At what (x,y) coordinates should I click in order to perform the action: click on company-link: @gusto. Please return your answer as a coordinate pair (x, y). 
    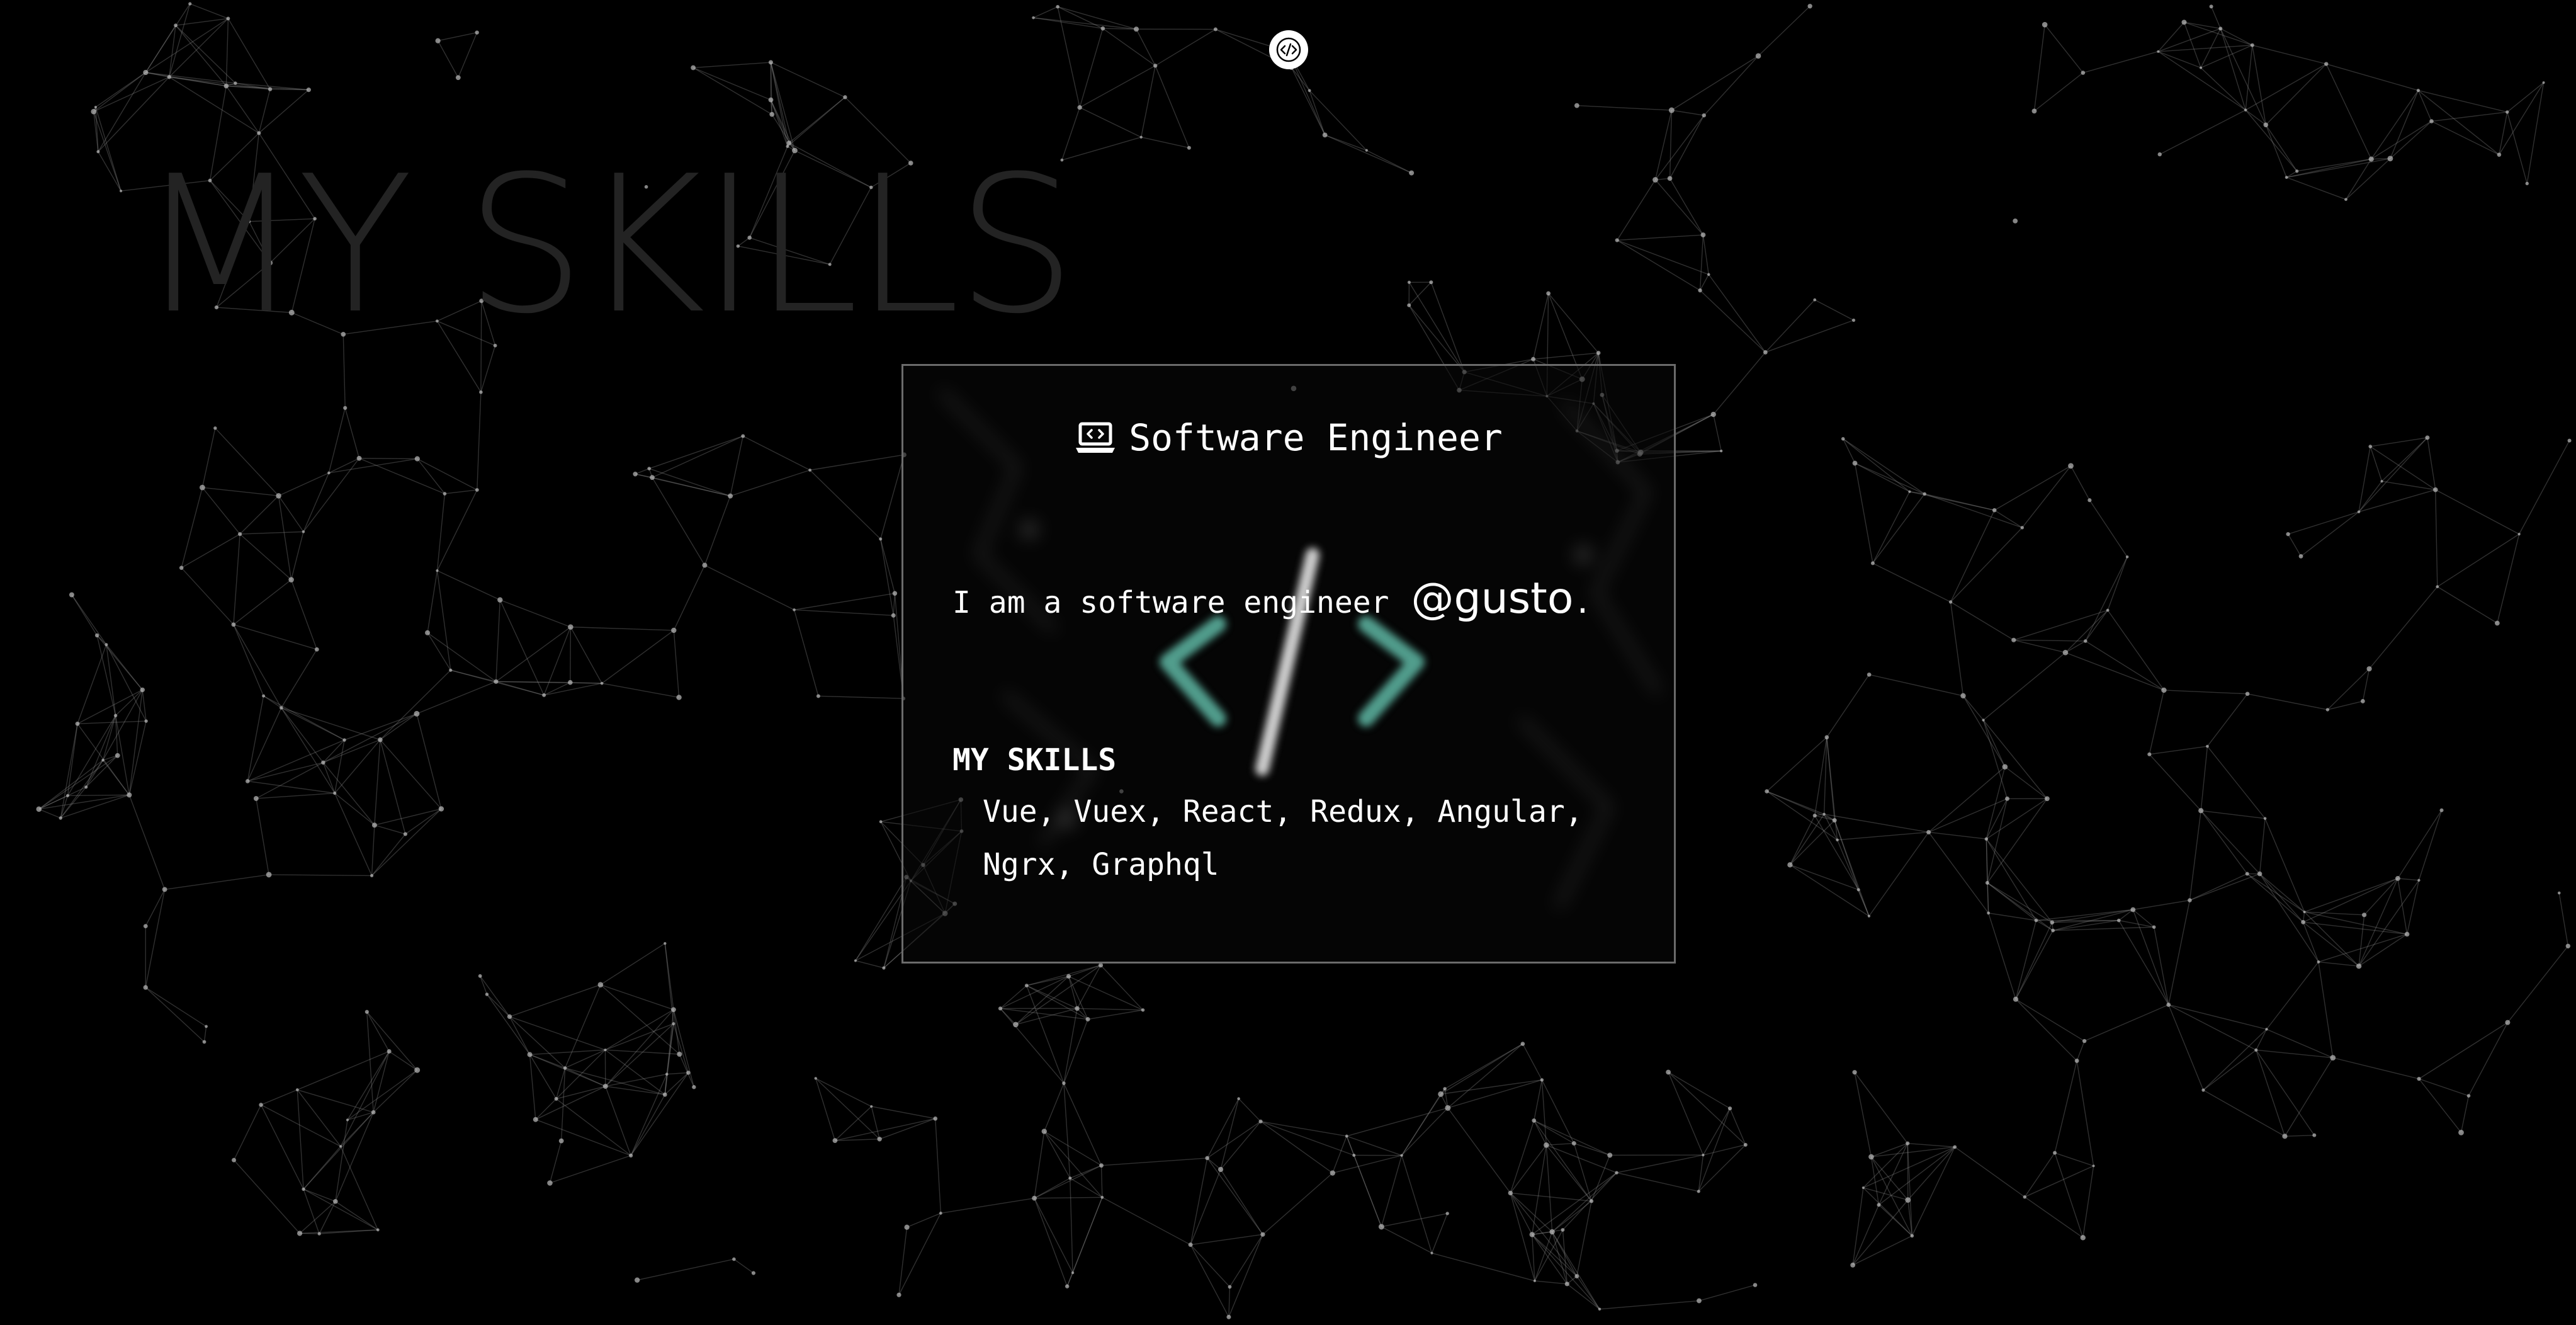
    Looking at the image, I should click on (1492, 598).